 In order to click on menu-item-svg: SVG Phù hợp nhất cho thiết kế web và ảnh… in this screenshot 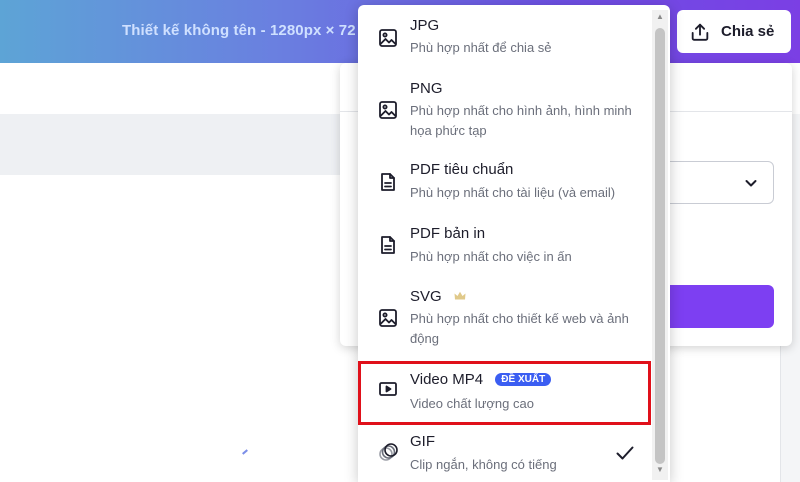, I will do `click(504, 316)`.